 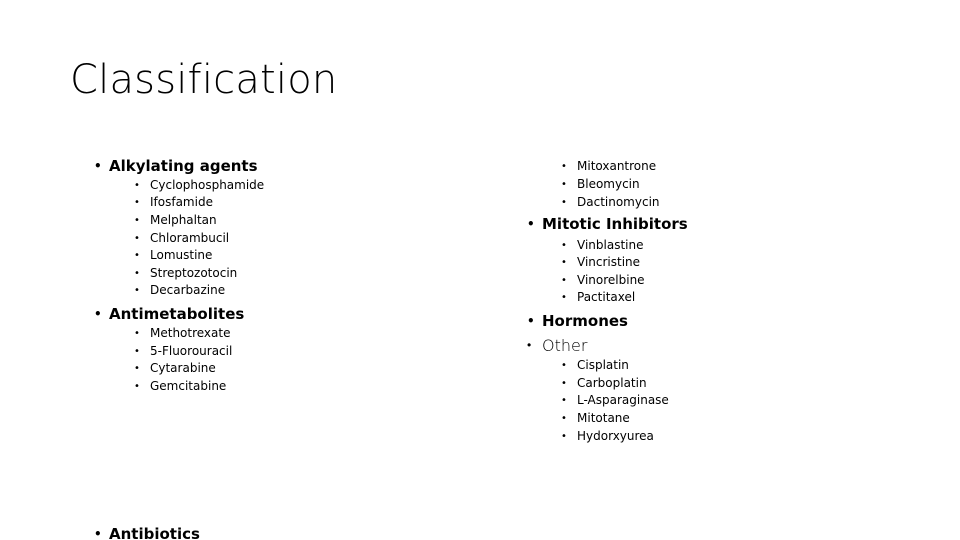 What do you see at coordinates (181, 255) in the screenshot?
I see `list-item-label: Lomustine` at bounding box center [181, 255].